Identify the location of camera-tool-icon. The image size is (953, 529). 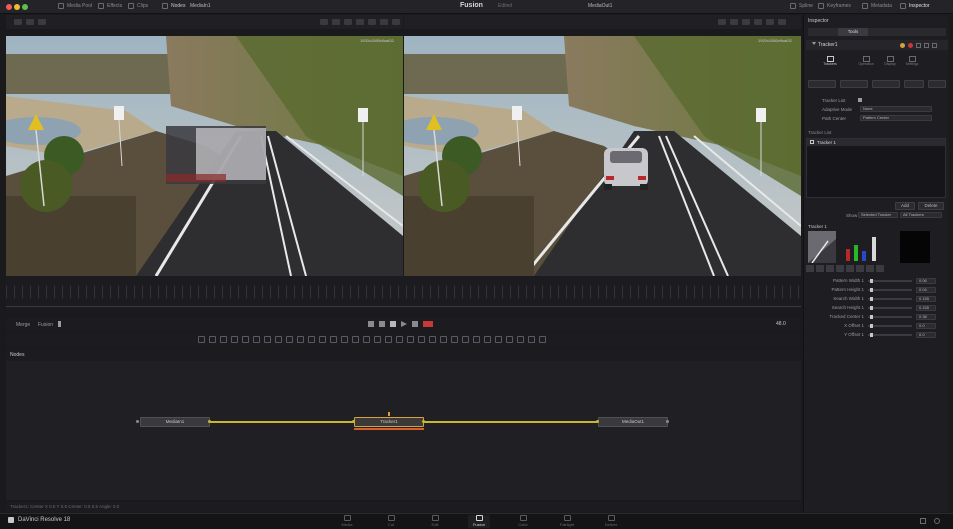
(388, 339).